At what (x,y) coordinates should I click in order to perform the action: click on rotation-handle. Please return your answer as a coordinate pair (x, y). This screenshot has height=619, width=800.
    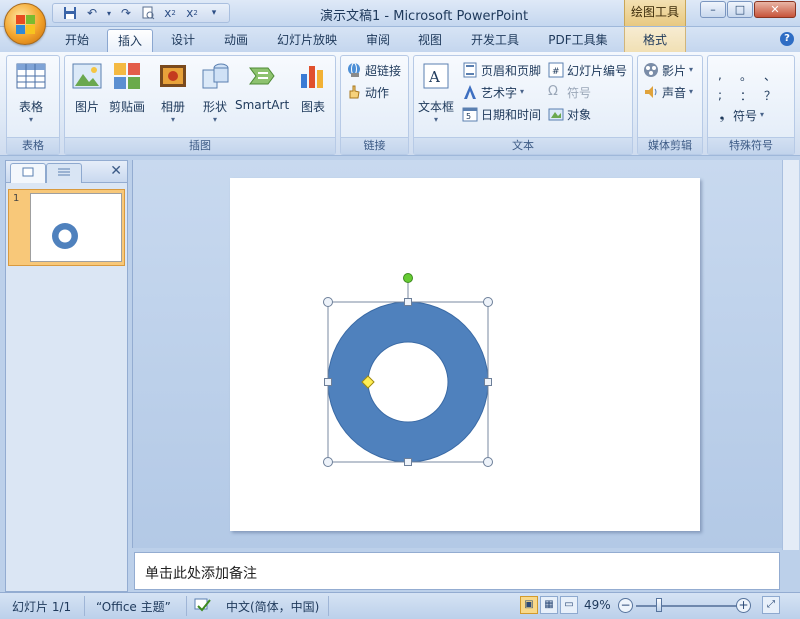
    Looking at the image, I should click on (408, 278).